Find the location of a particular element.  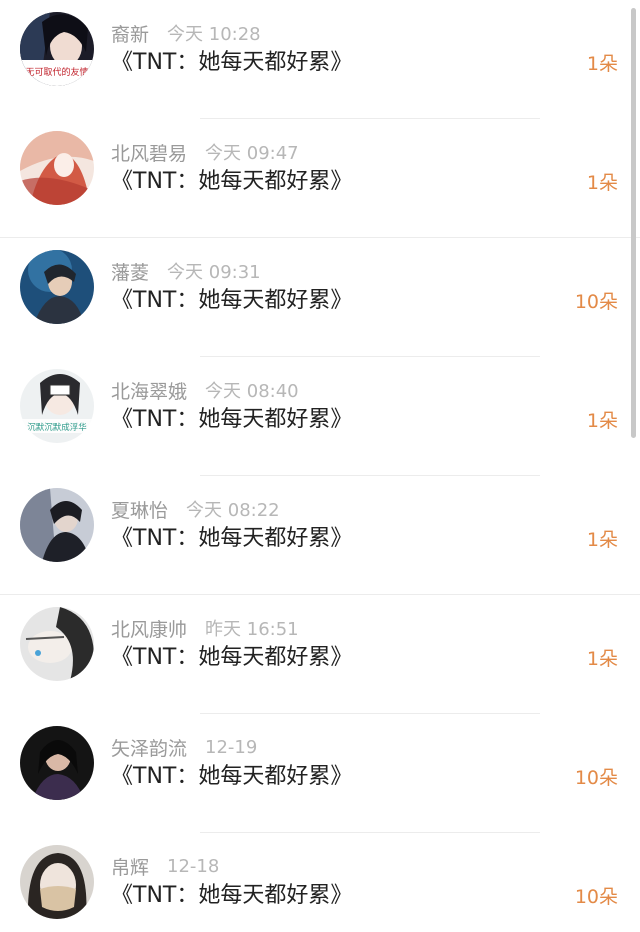

sender-name: 藩菱 is located at coordinates (130, 271).